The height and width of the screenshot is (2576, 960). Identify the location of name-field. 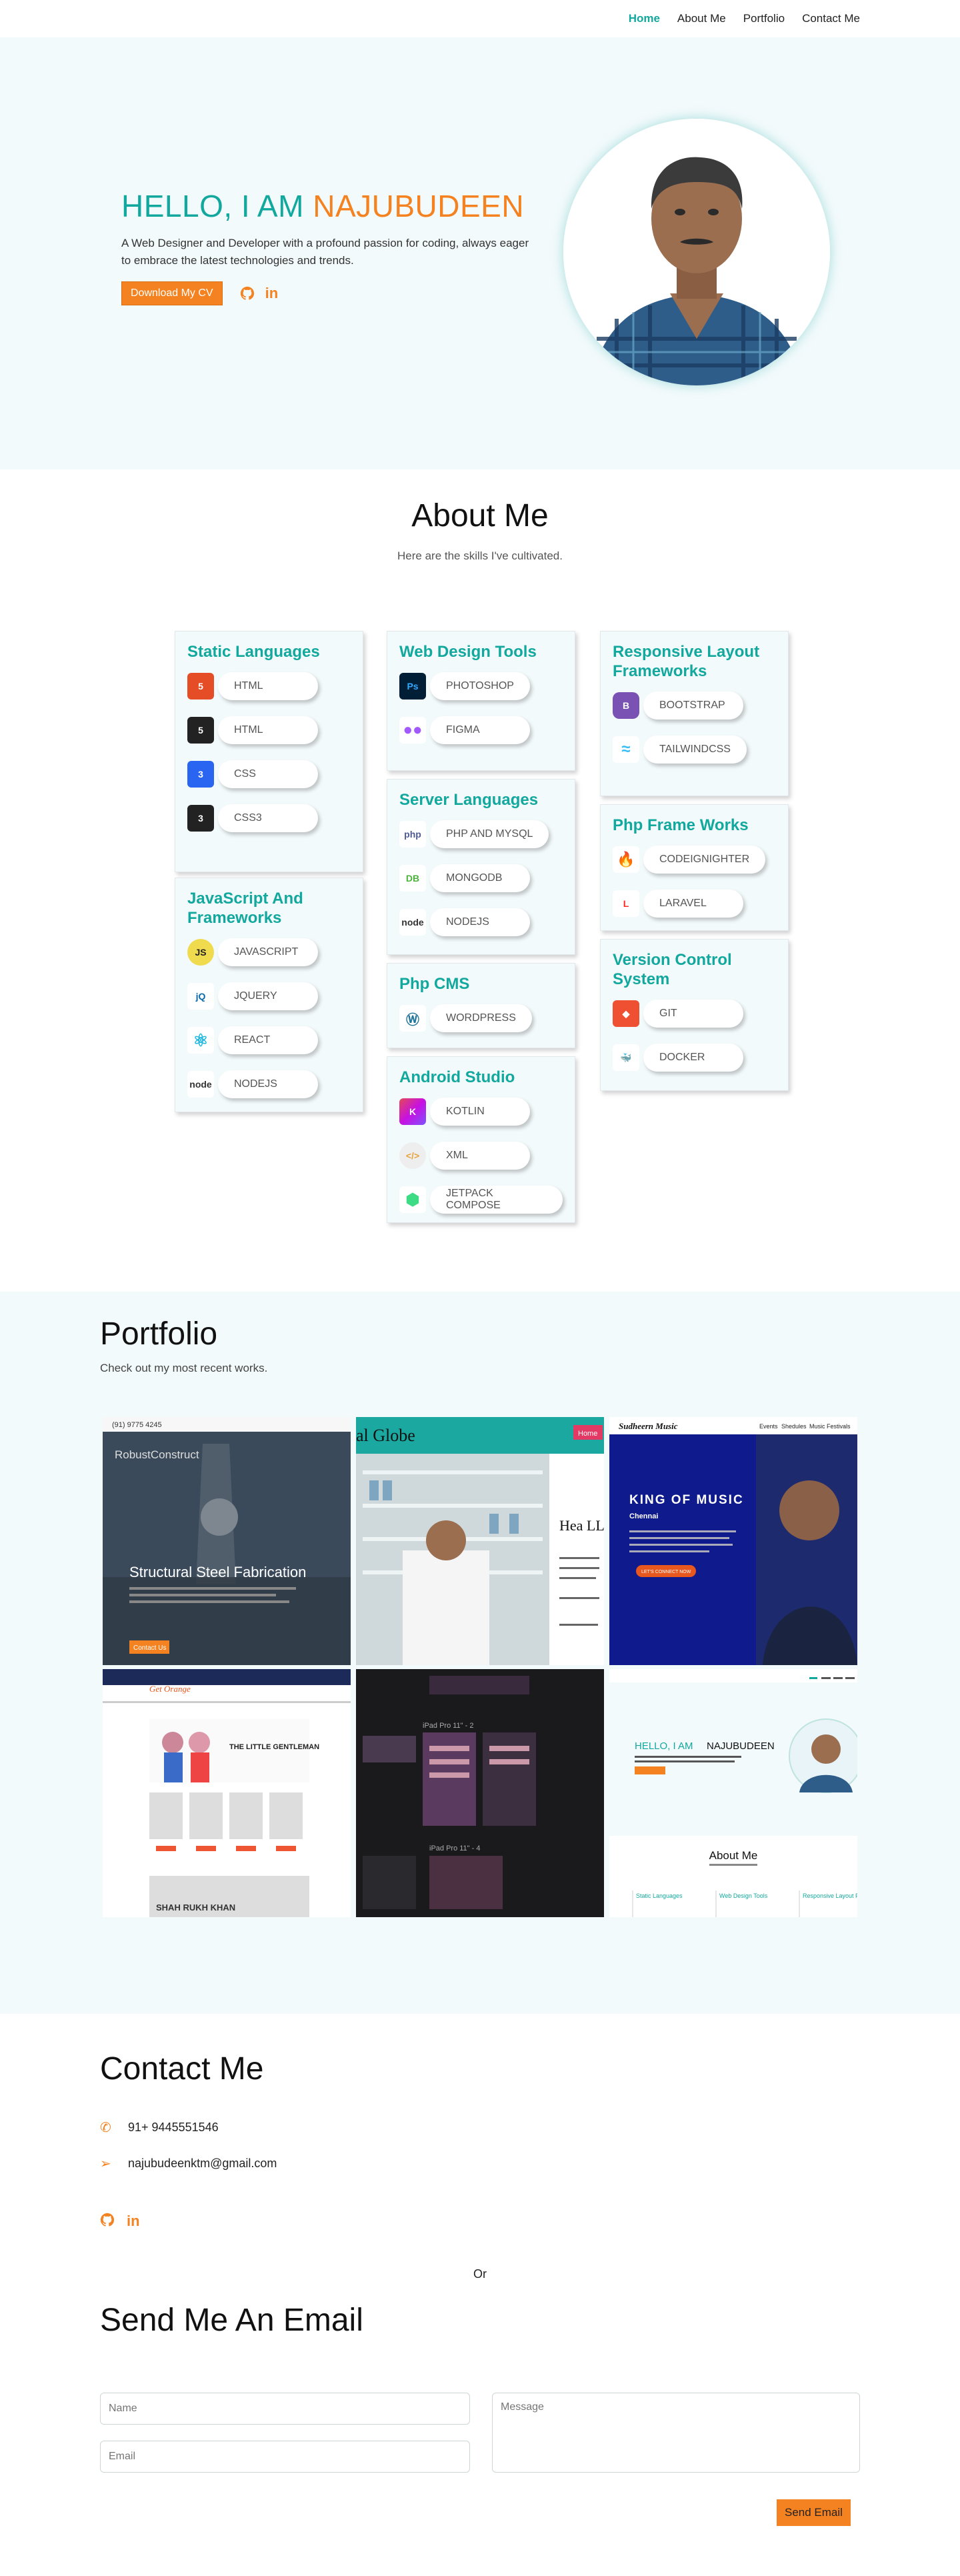
(285, 2409).